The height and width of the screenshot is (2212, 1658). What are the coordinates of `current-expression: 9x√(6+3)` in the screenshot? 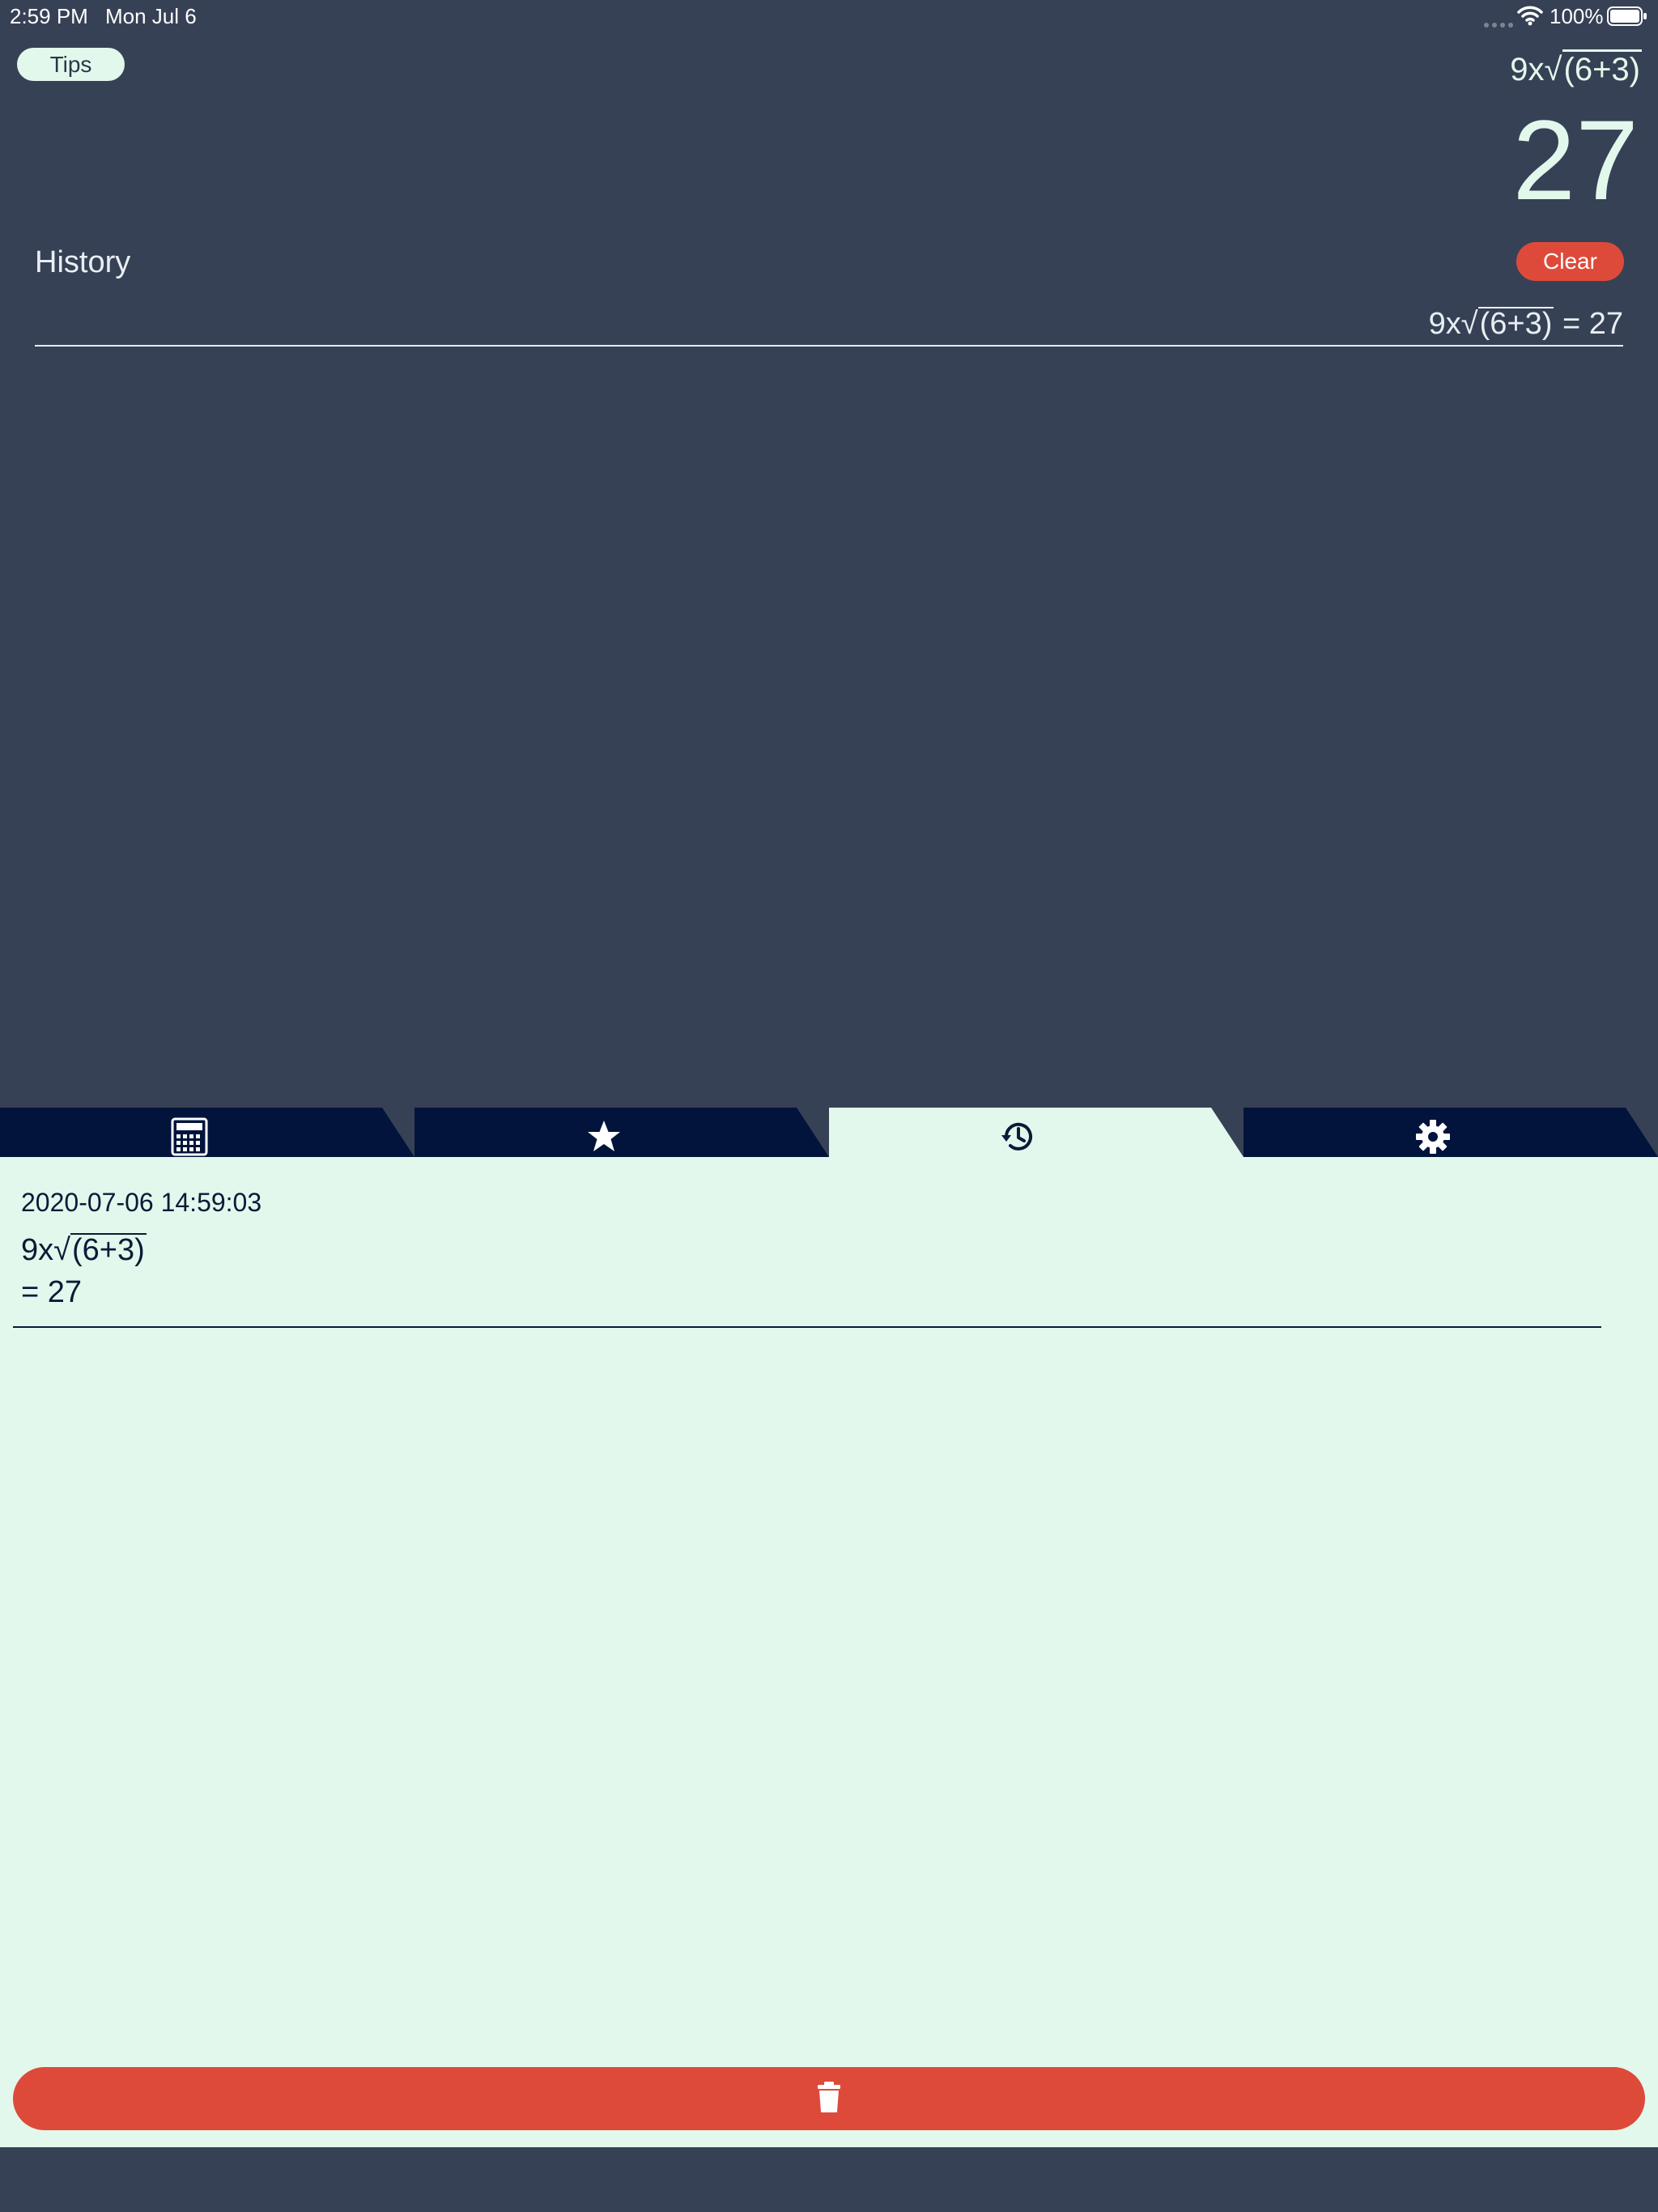 It's located at (1576, 70).